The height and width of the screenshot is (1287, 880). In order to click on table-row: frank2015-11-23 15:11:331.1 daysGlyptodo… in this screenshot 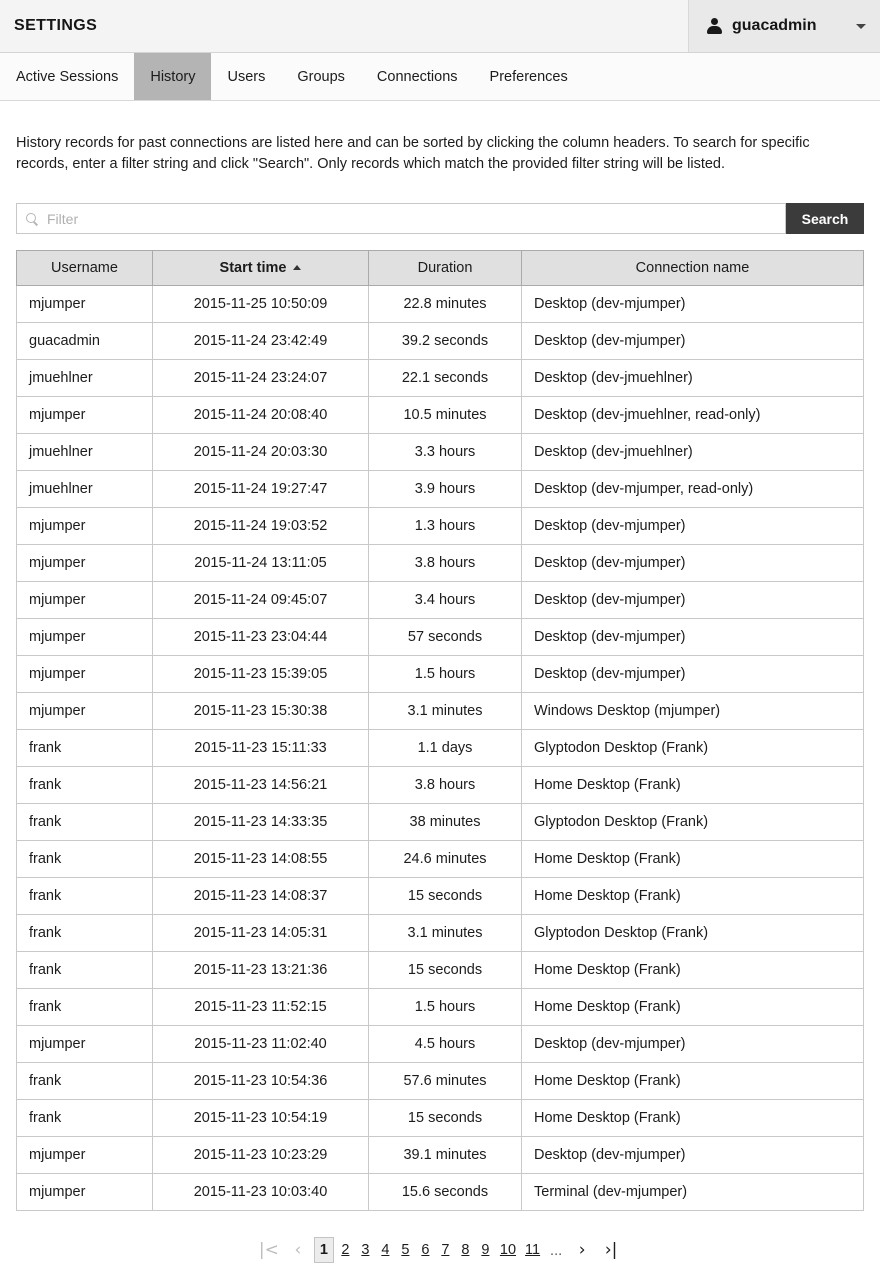, I will do `click(440, 748)`.